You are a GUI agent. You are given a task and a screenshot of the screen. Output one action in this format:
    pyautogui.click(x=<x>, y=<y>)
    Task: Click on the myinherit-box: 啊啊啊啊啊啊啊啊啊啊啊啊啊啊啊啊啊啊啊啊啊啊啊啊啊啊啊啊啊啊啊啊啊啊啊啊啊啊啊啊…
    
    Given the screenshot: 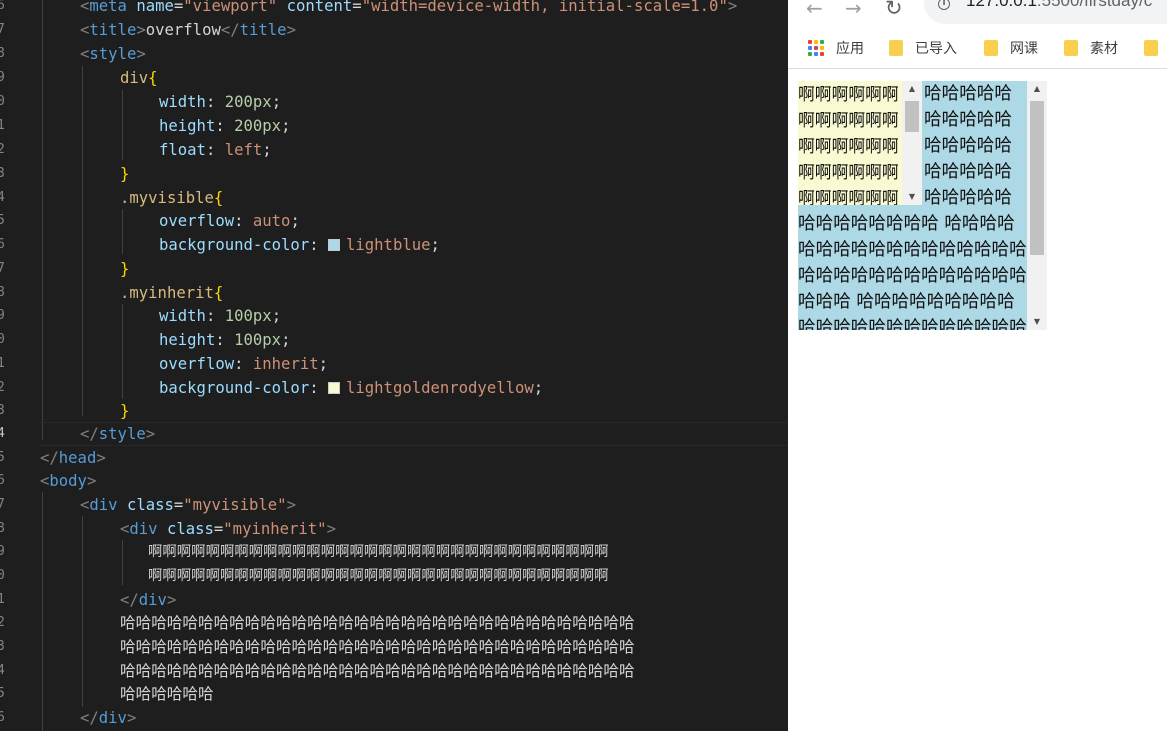 What is the action you would take?
    pyautogui.click(x=860, y=143)
    